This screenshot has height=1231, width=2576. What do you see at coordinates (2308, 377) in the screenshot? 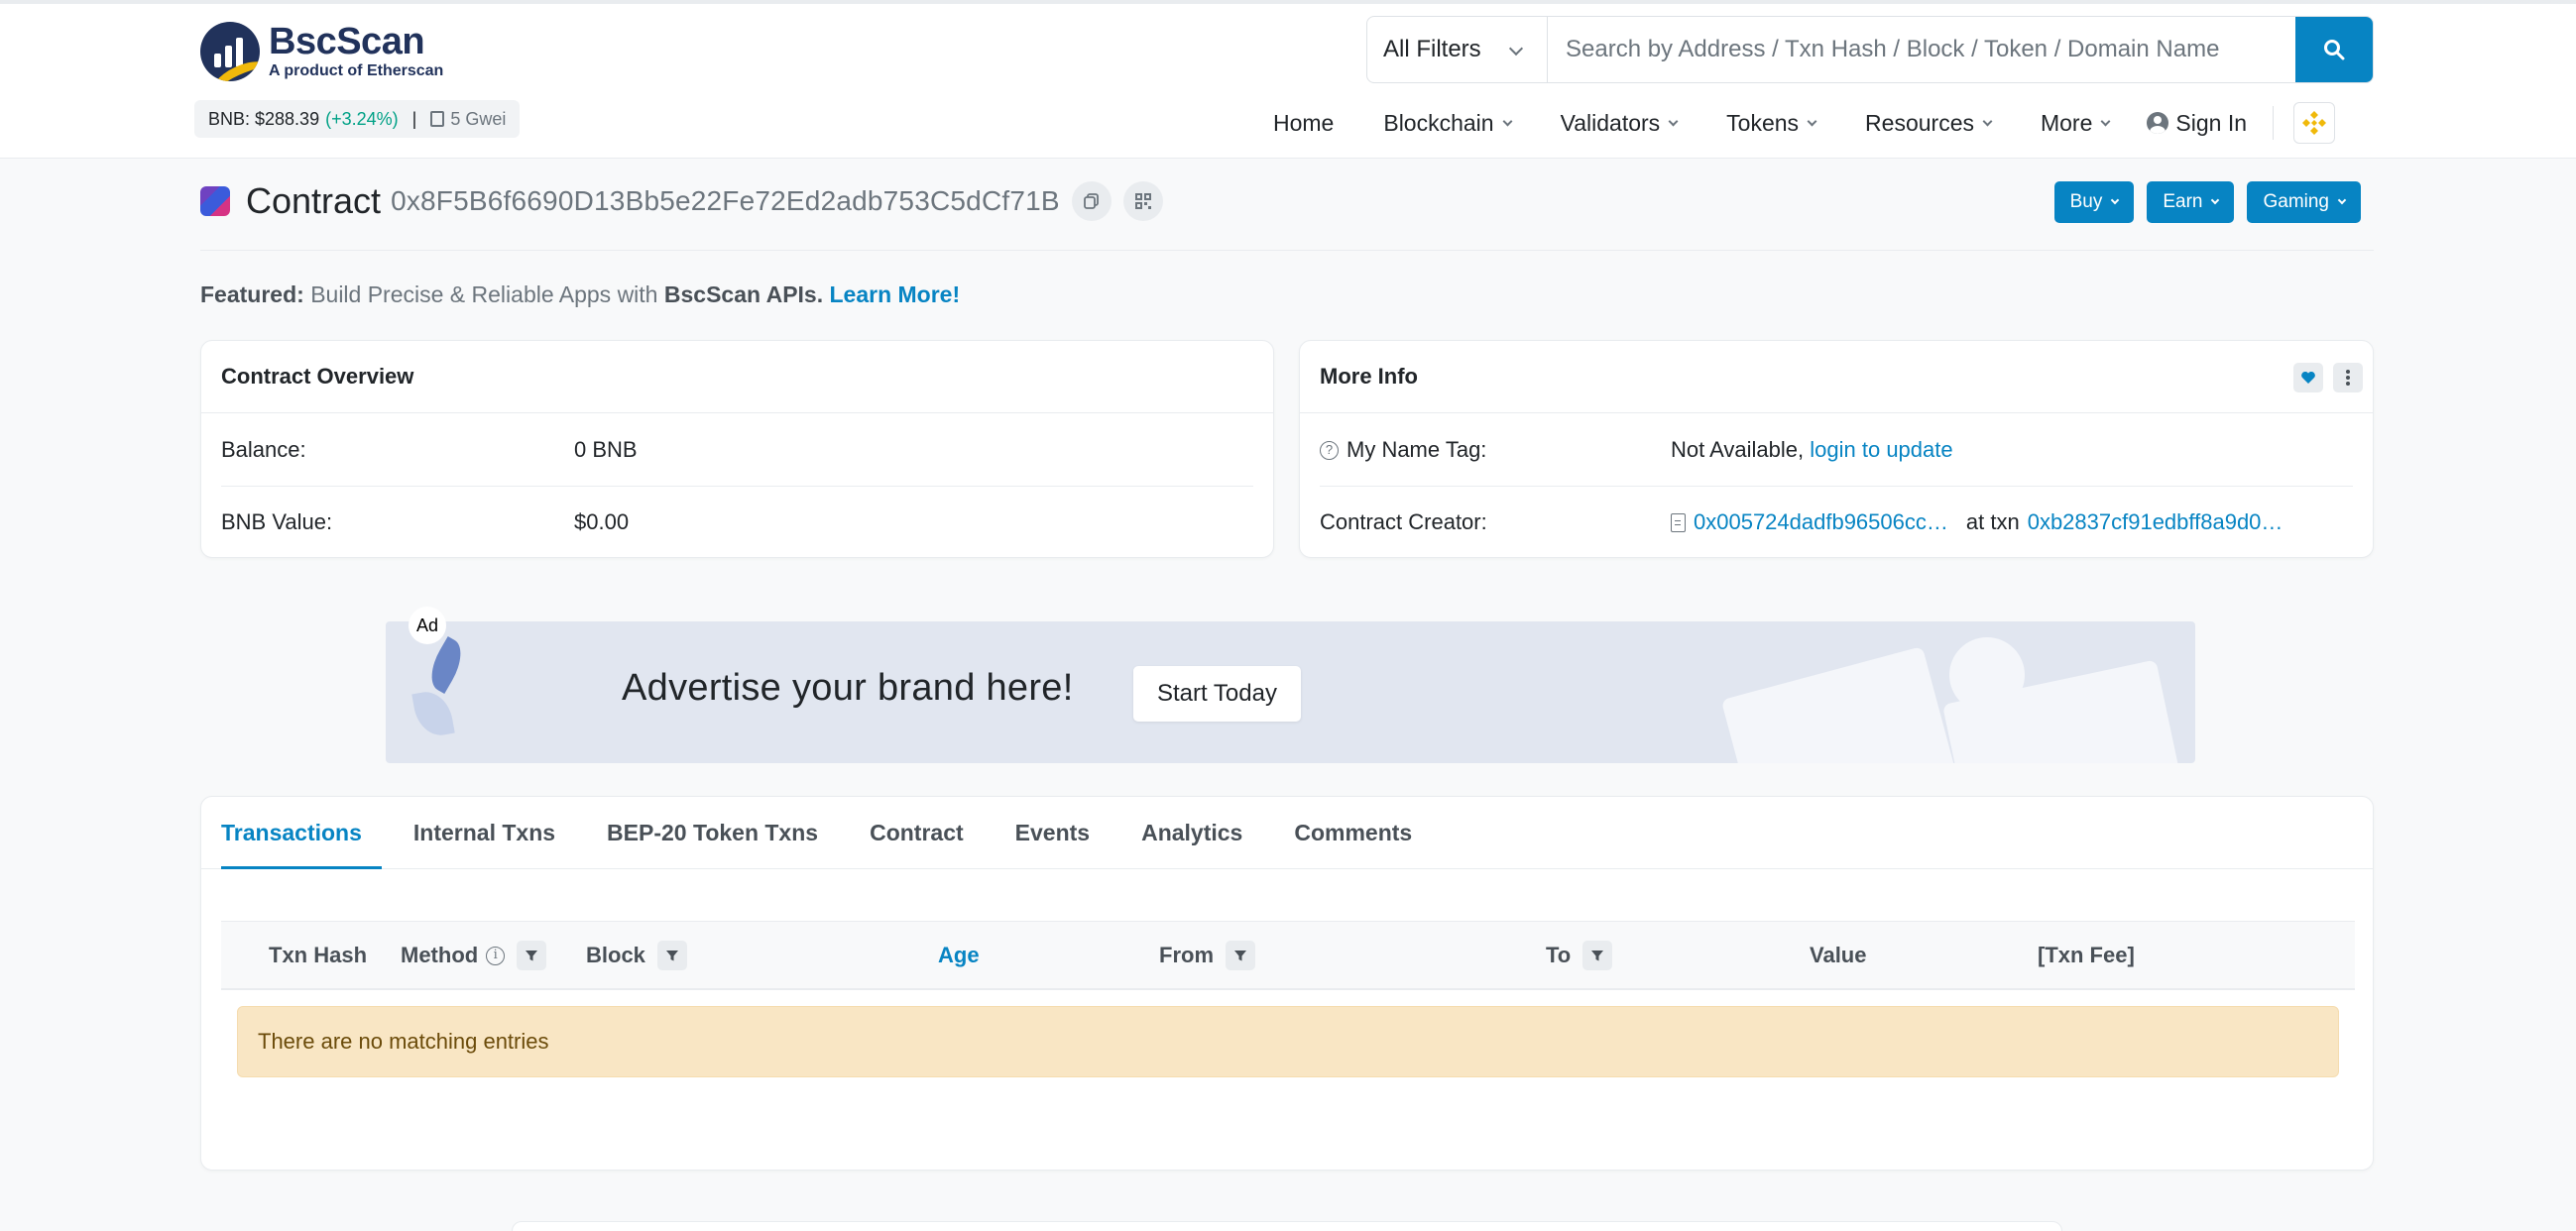
I see `favorite-button` at bounding box center [2308, 377].